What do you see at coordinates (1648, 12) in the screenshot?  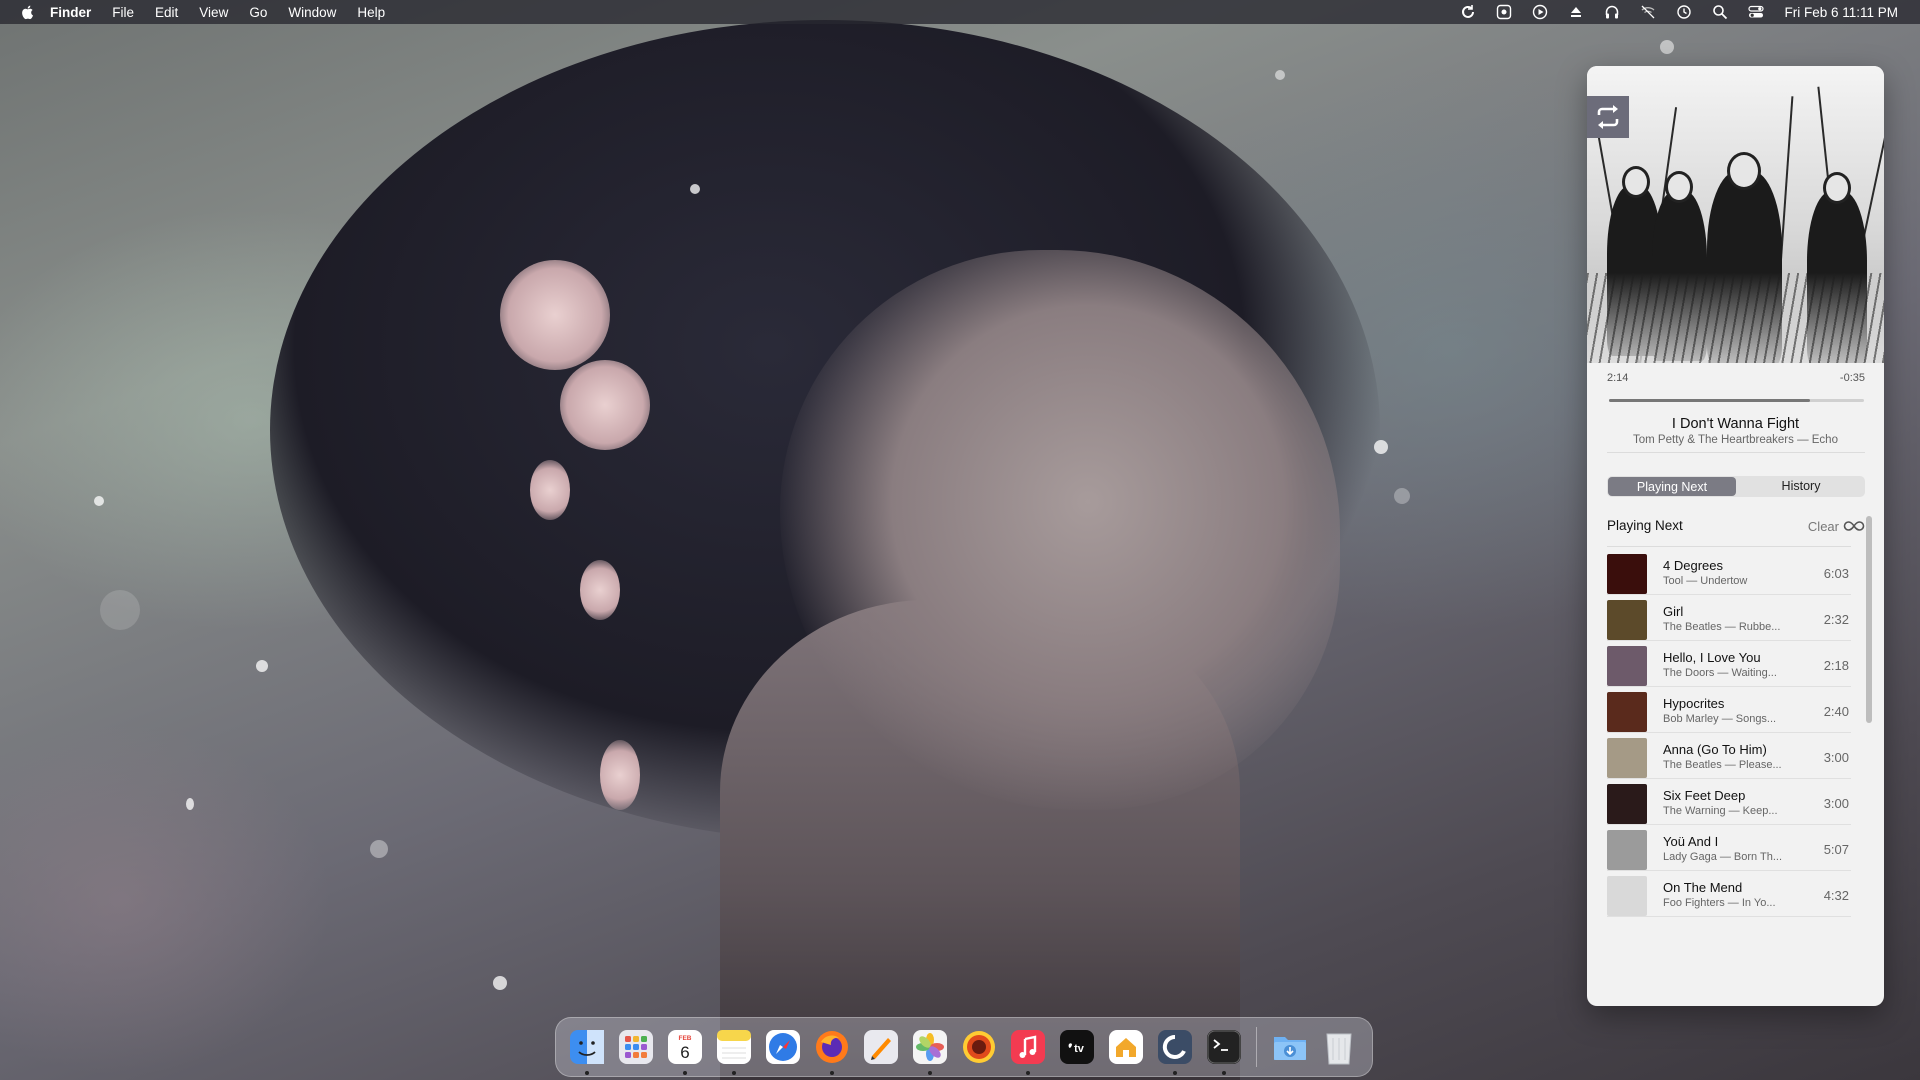 I see `wifi-off-icon` at bounding box center [1648, 12].